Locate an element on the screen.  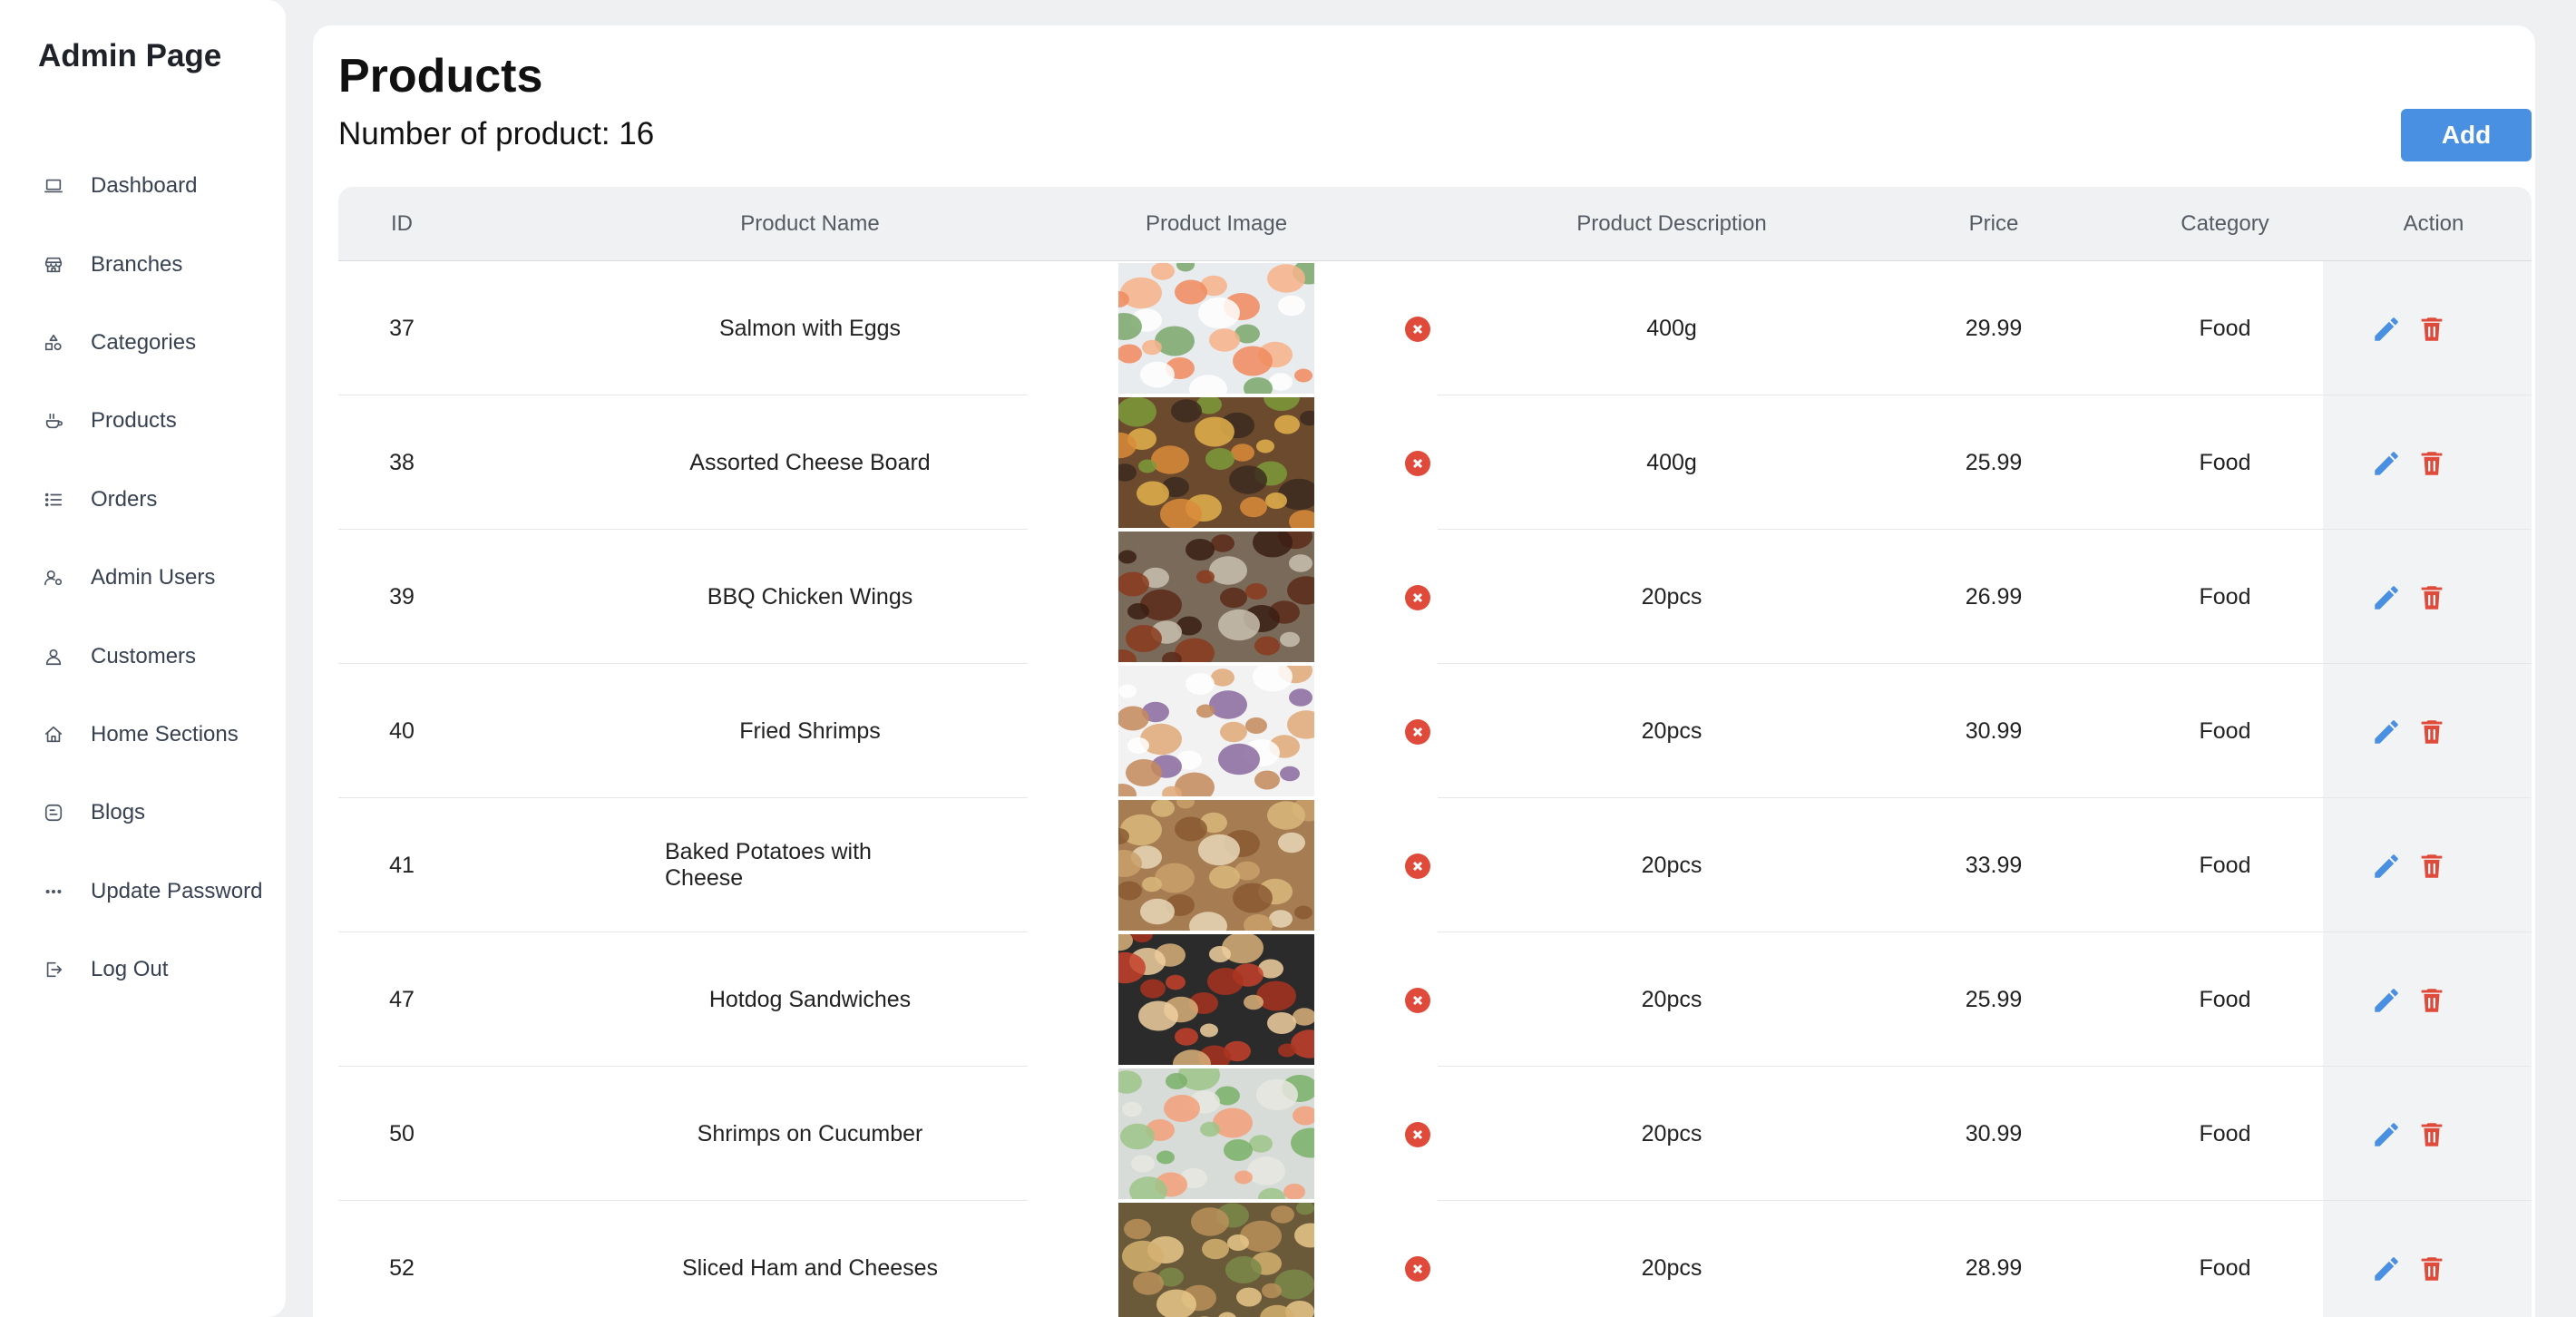
add-product-button: Add is located at coordinates (2466, 135).